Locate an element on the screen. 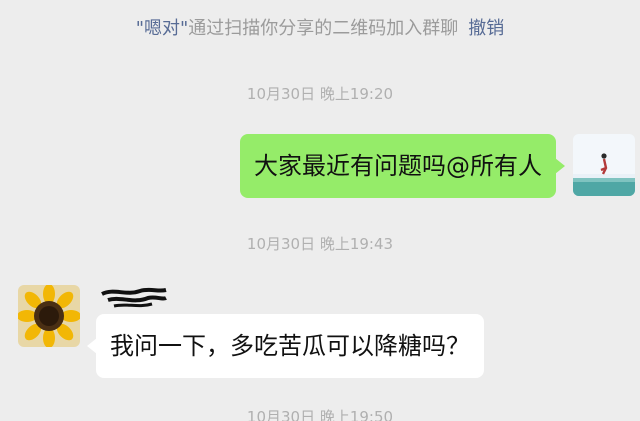 The image size is (640, 421). group-join-notice: "嗯对"通过扫描你分享的二维码加入群聊 撤销 is located at coordinates (320, 27).